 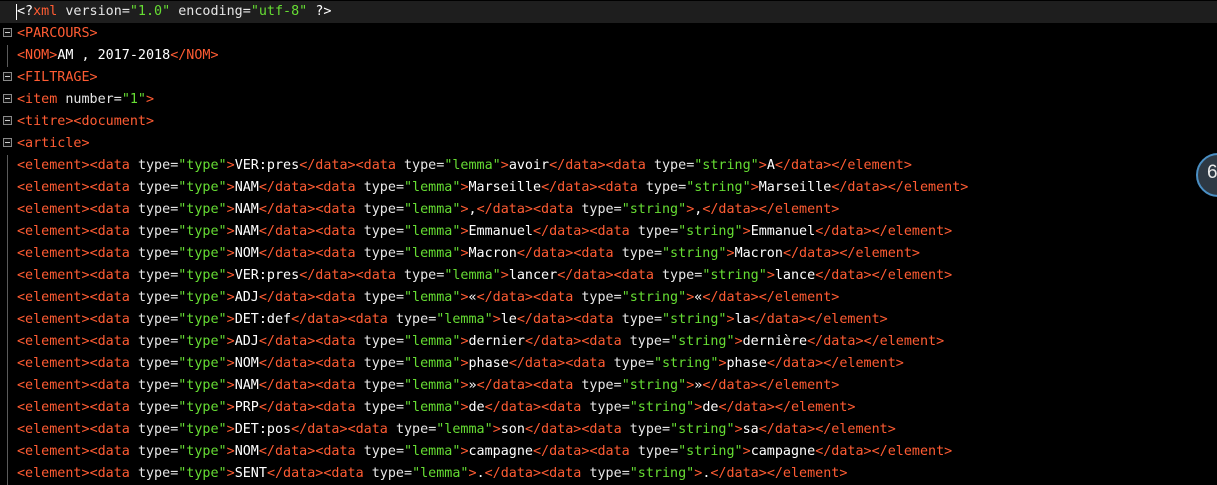 I want to click on code-line-3: <NOM>AM , 2017-2018</NOM>, so click(x=608, y=56).